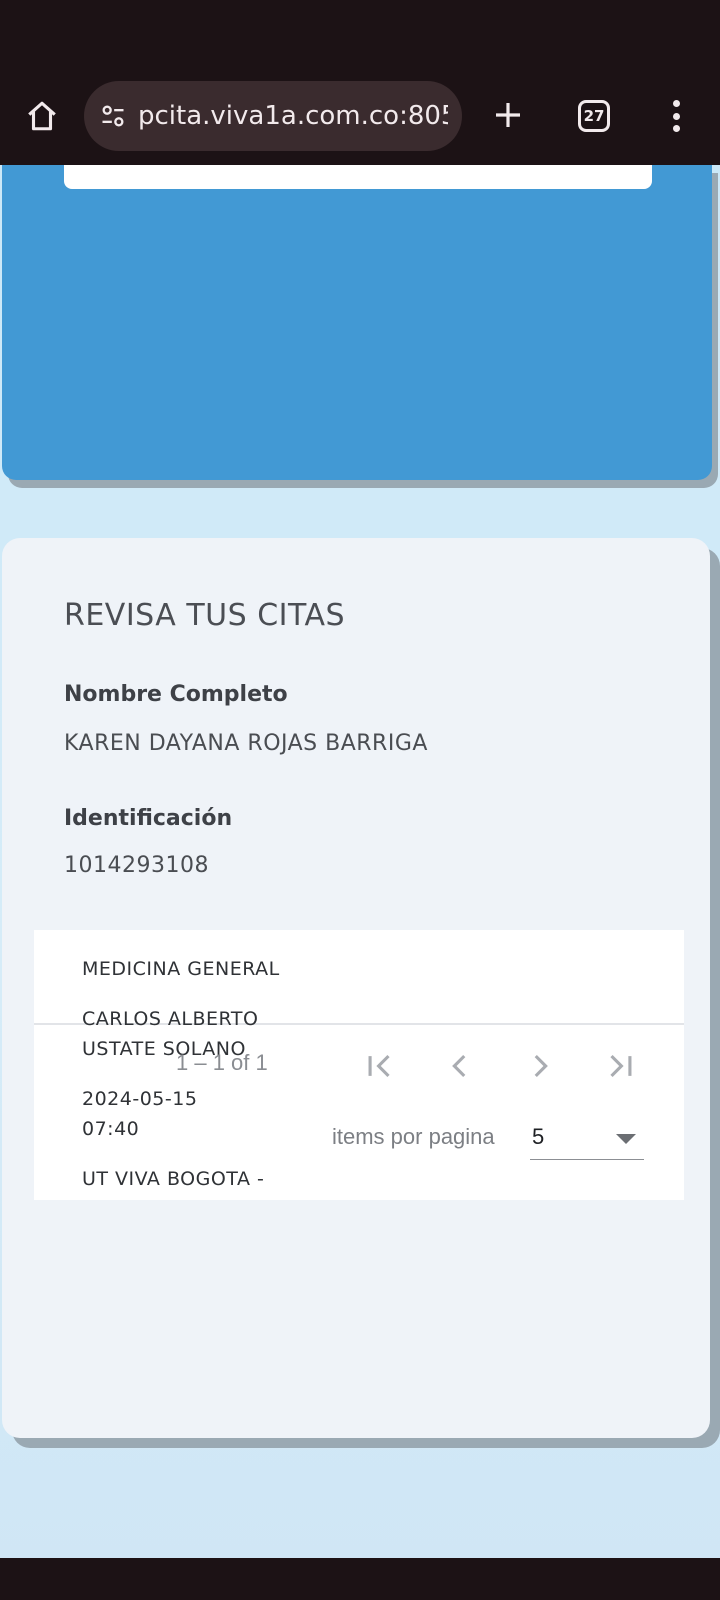 Image resolution: width=720 pixels, height=1600 pixels. What do you see at coordinates (181, 969) in the screenshot?
I see `appointment-specialty: MEDICINA GENERAL` at bounding box center [181, 969].